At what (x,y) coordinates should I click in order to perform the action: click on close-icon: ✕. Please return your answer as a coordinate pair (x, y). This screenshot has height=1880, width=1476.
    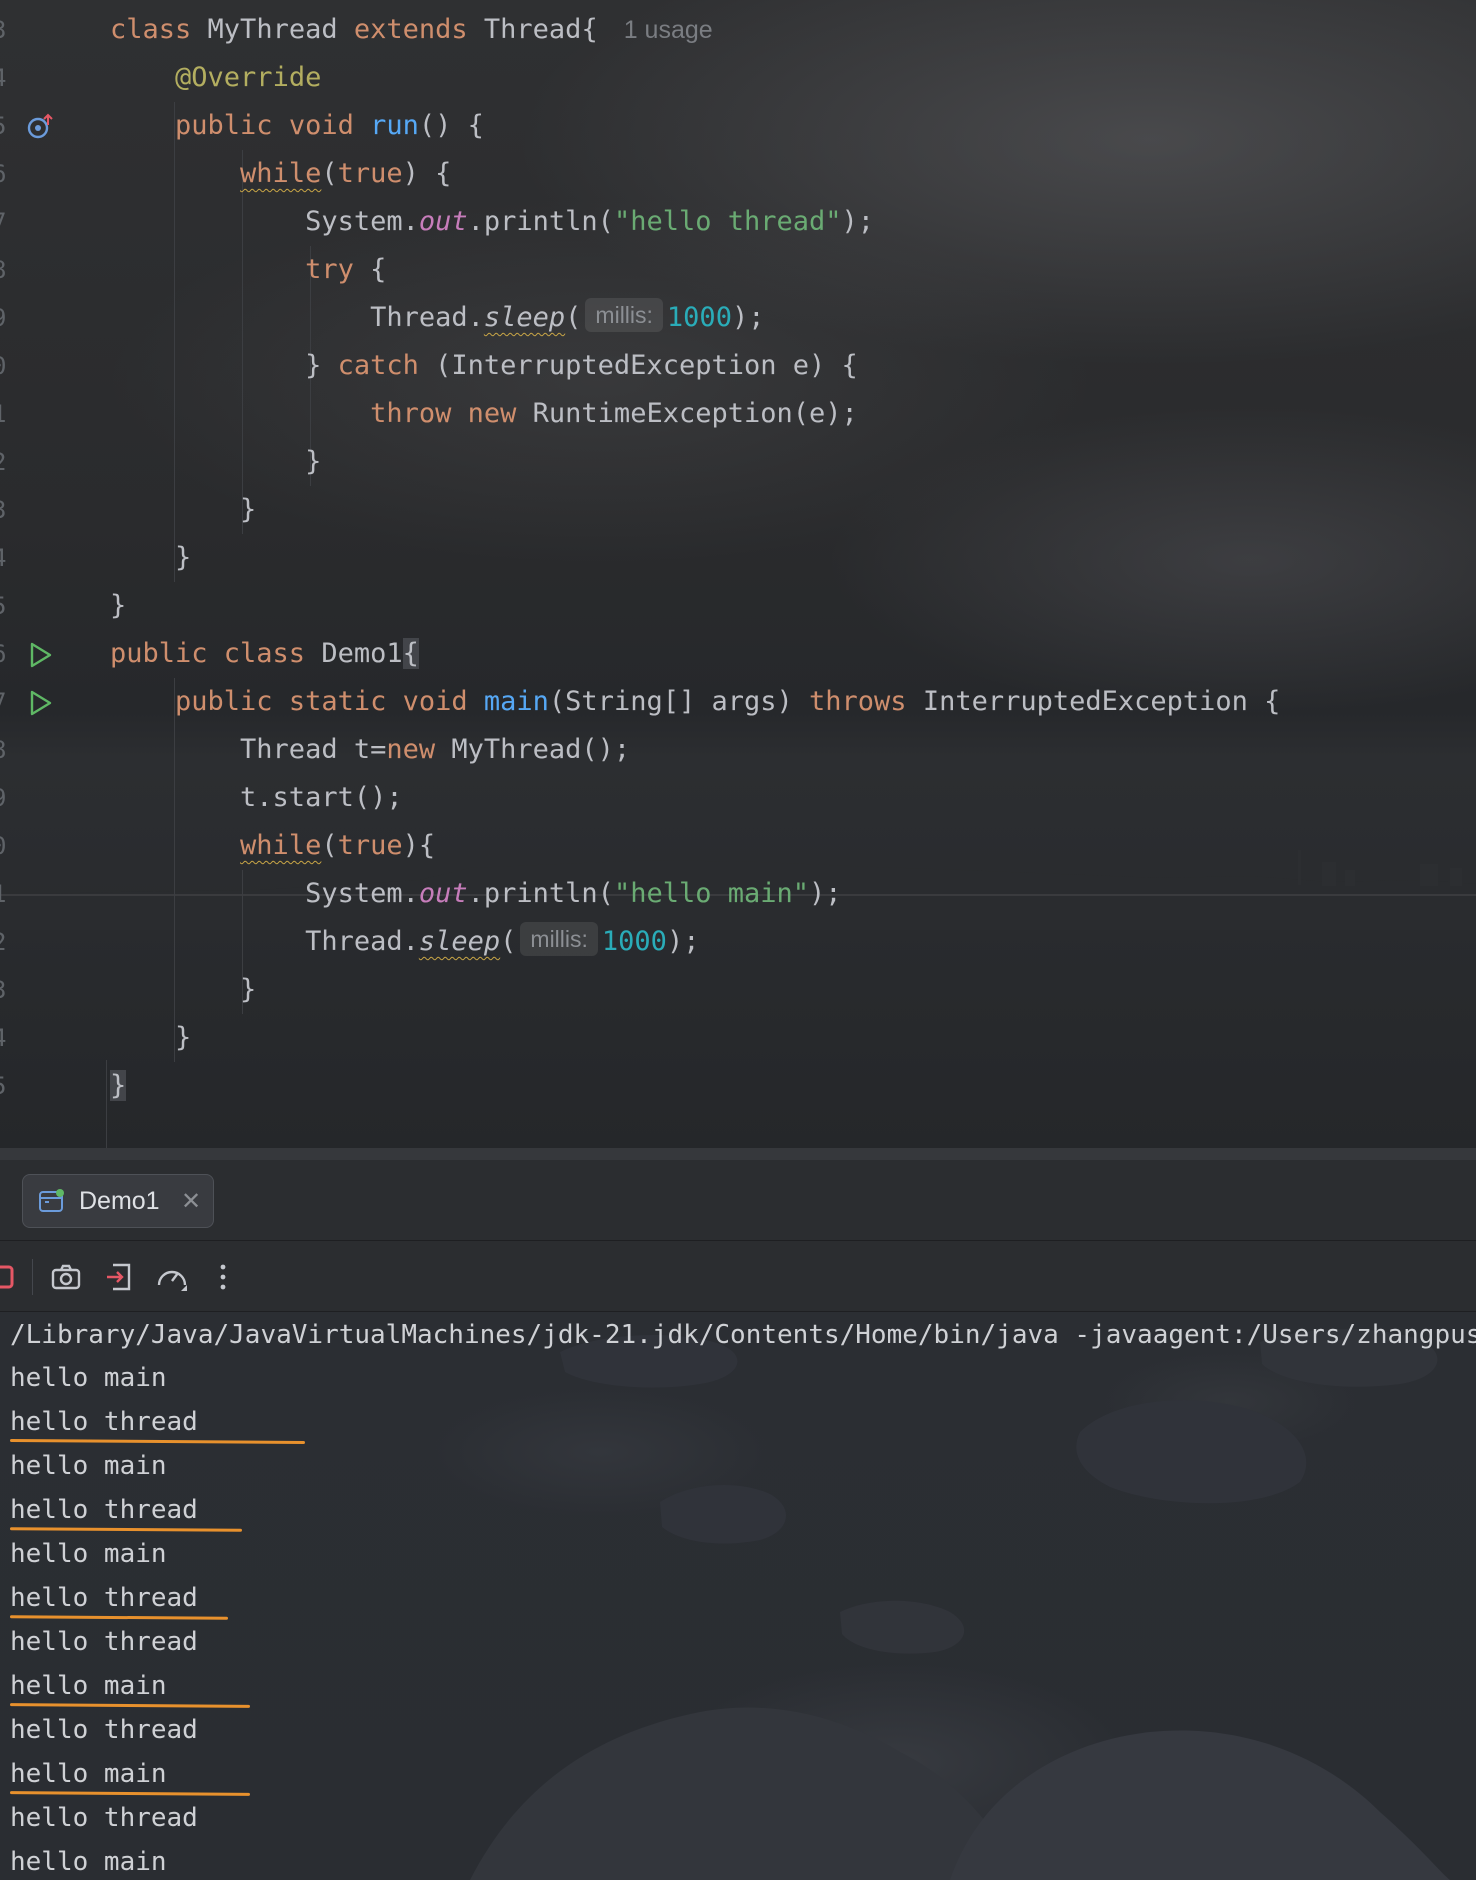
    Looking at the image, I should click on (191, 1201).